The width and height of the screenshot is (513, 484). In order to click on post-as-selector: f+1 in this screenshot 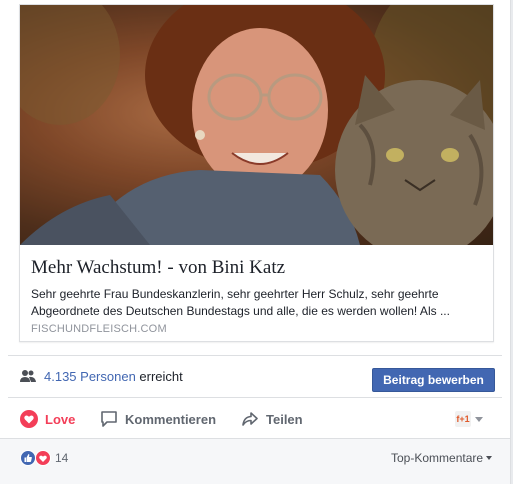, I will do `click(469, 419)`.